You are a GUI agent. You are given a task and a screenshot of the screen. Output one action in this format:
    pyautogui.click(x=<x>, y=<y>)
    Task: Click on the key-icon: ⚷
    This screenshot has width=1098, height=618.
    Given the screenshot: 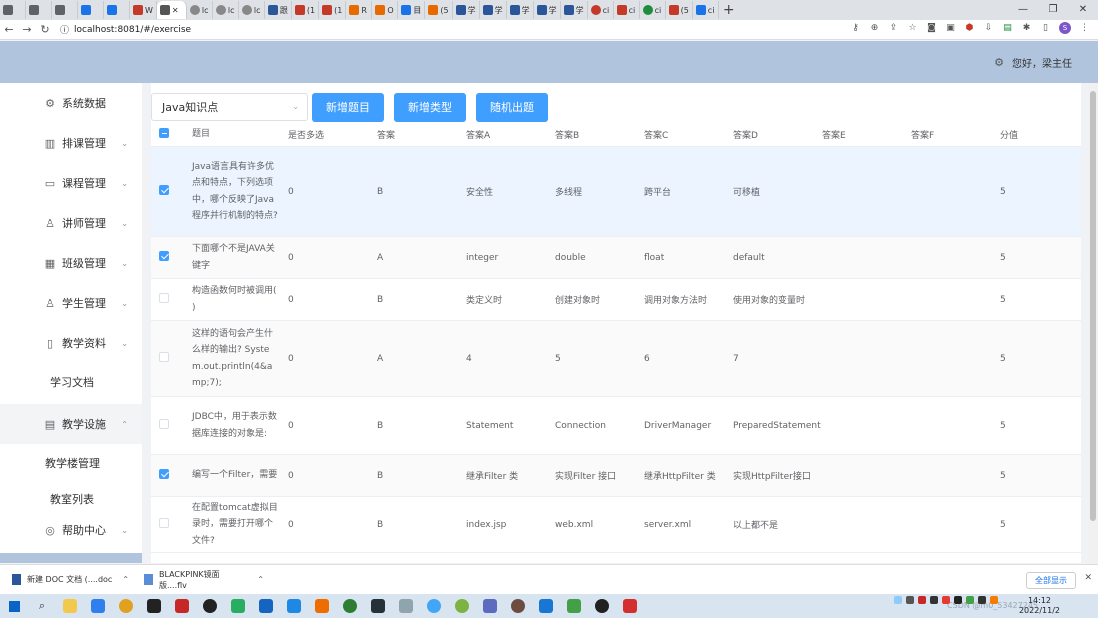 What is the action you would take?
    pyautogui.click(x=855, y=28)
    